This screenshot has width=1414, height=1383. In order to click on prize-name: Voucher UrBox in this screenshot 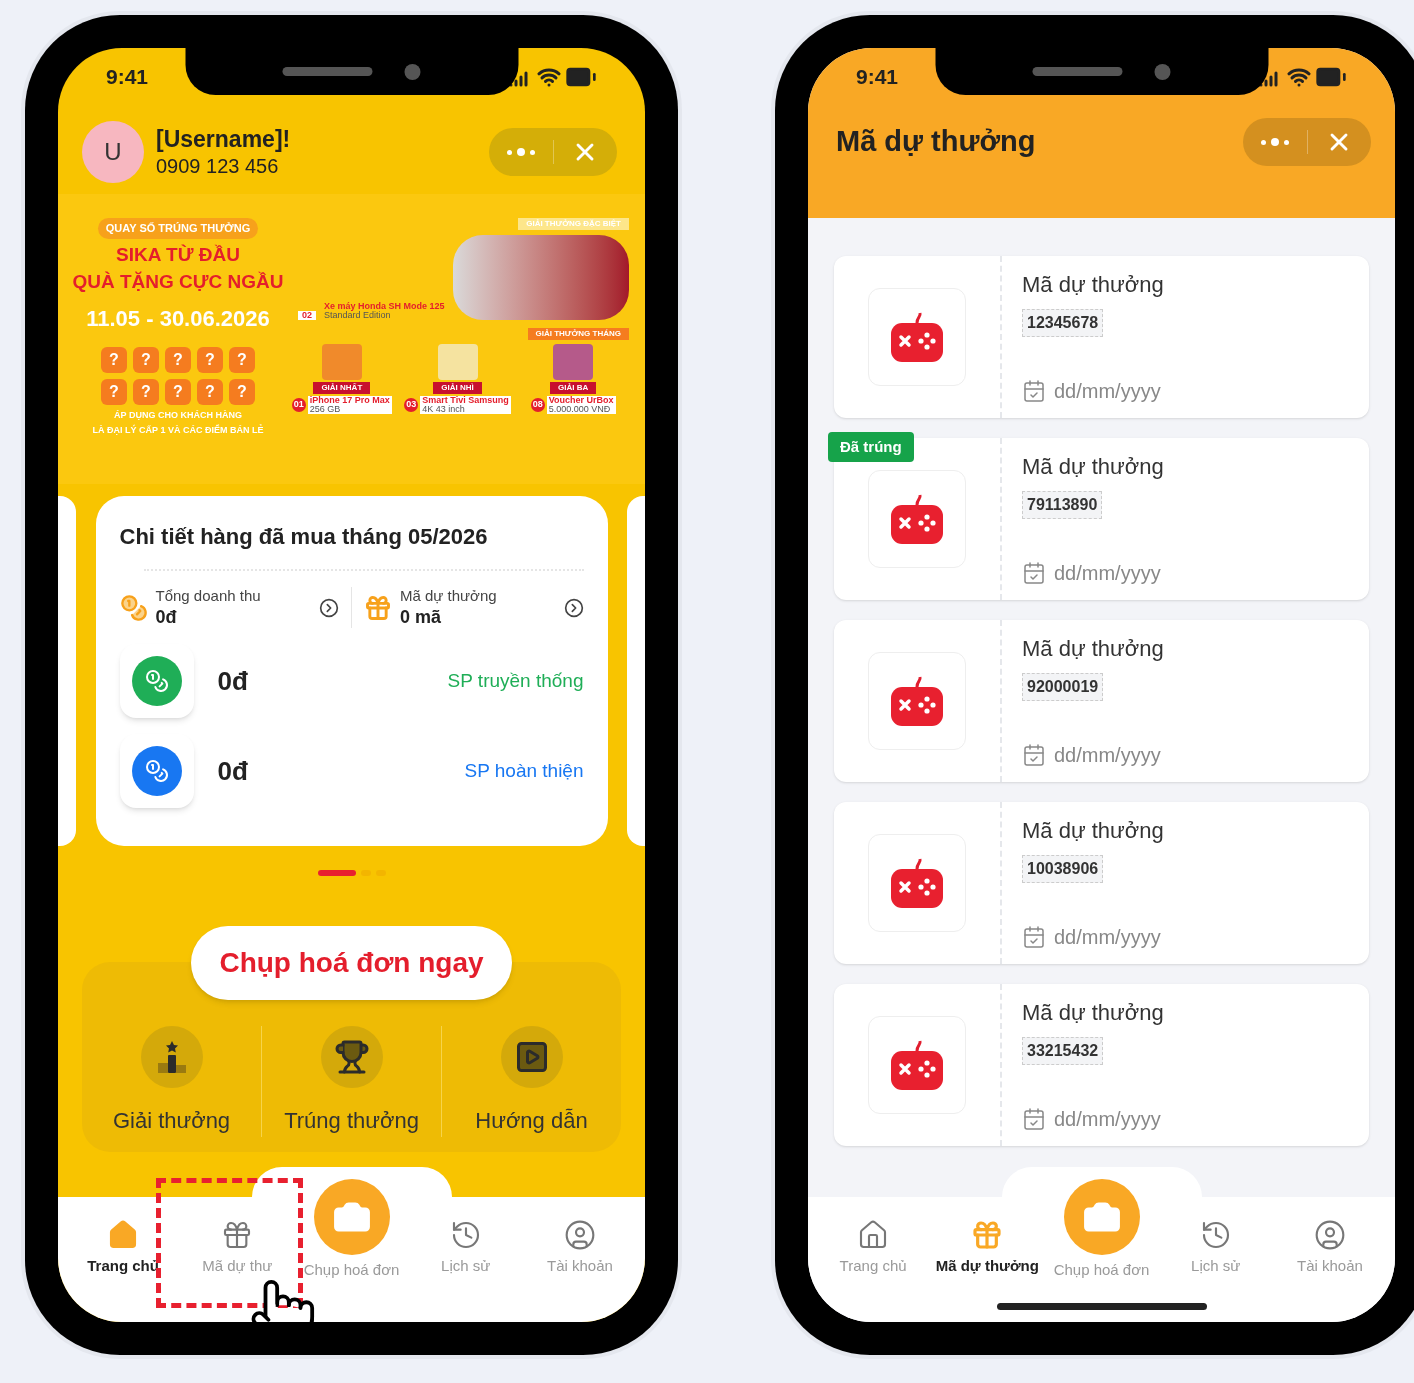, I will do `click(581, 400)`.